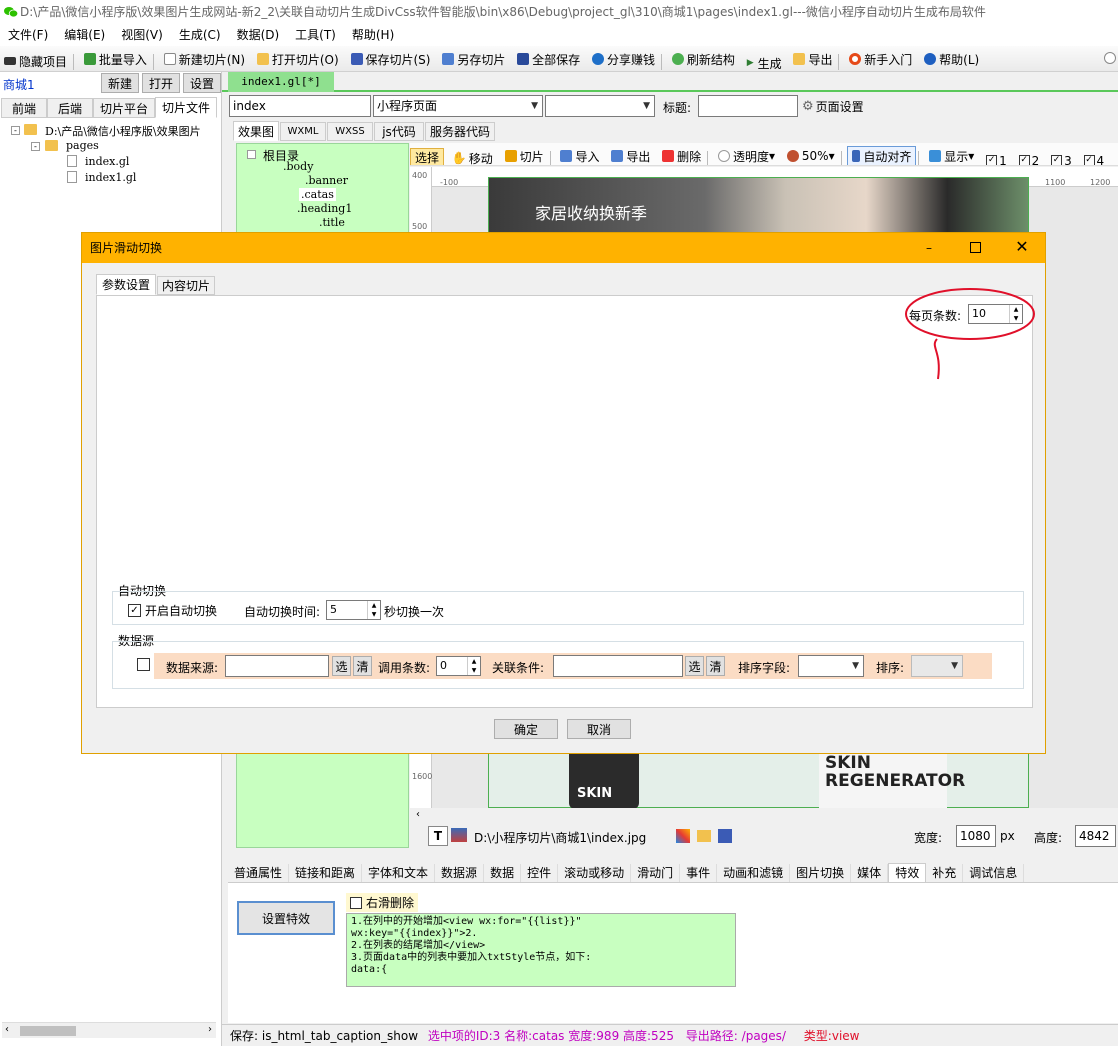  I want to click on hide-project-button: 隐藏项目, so click(35, 61).